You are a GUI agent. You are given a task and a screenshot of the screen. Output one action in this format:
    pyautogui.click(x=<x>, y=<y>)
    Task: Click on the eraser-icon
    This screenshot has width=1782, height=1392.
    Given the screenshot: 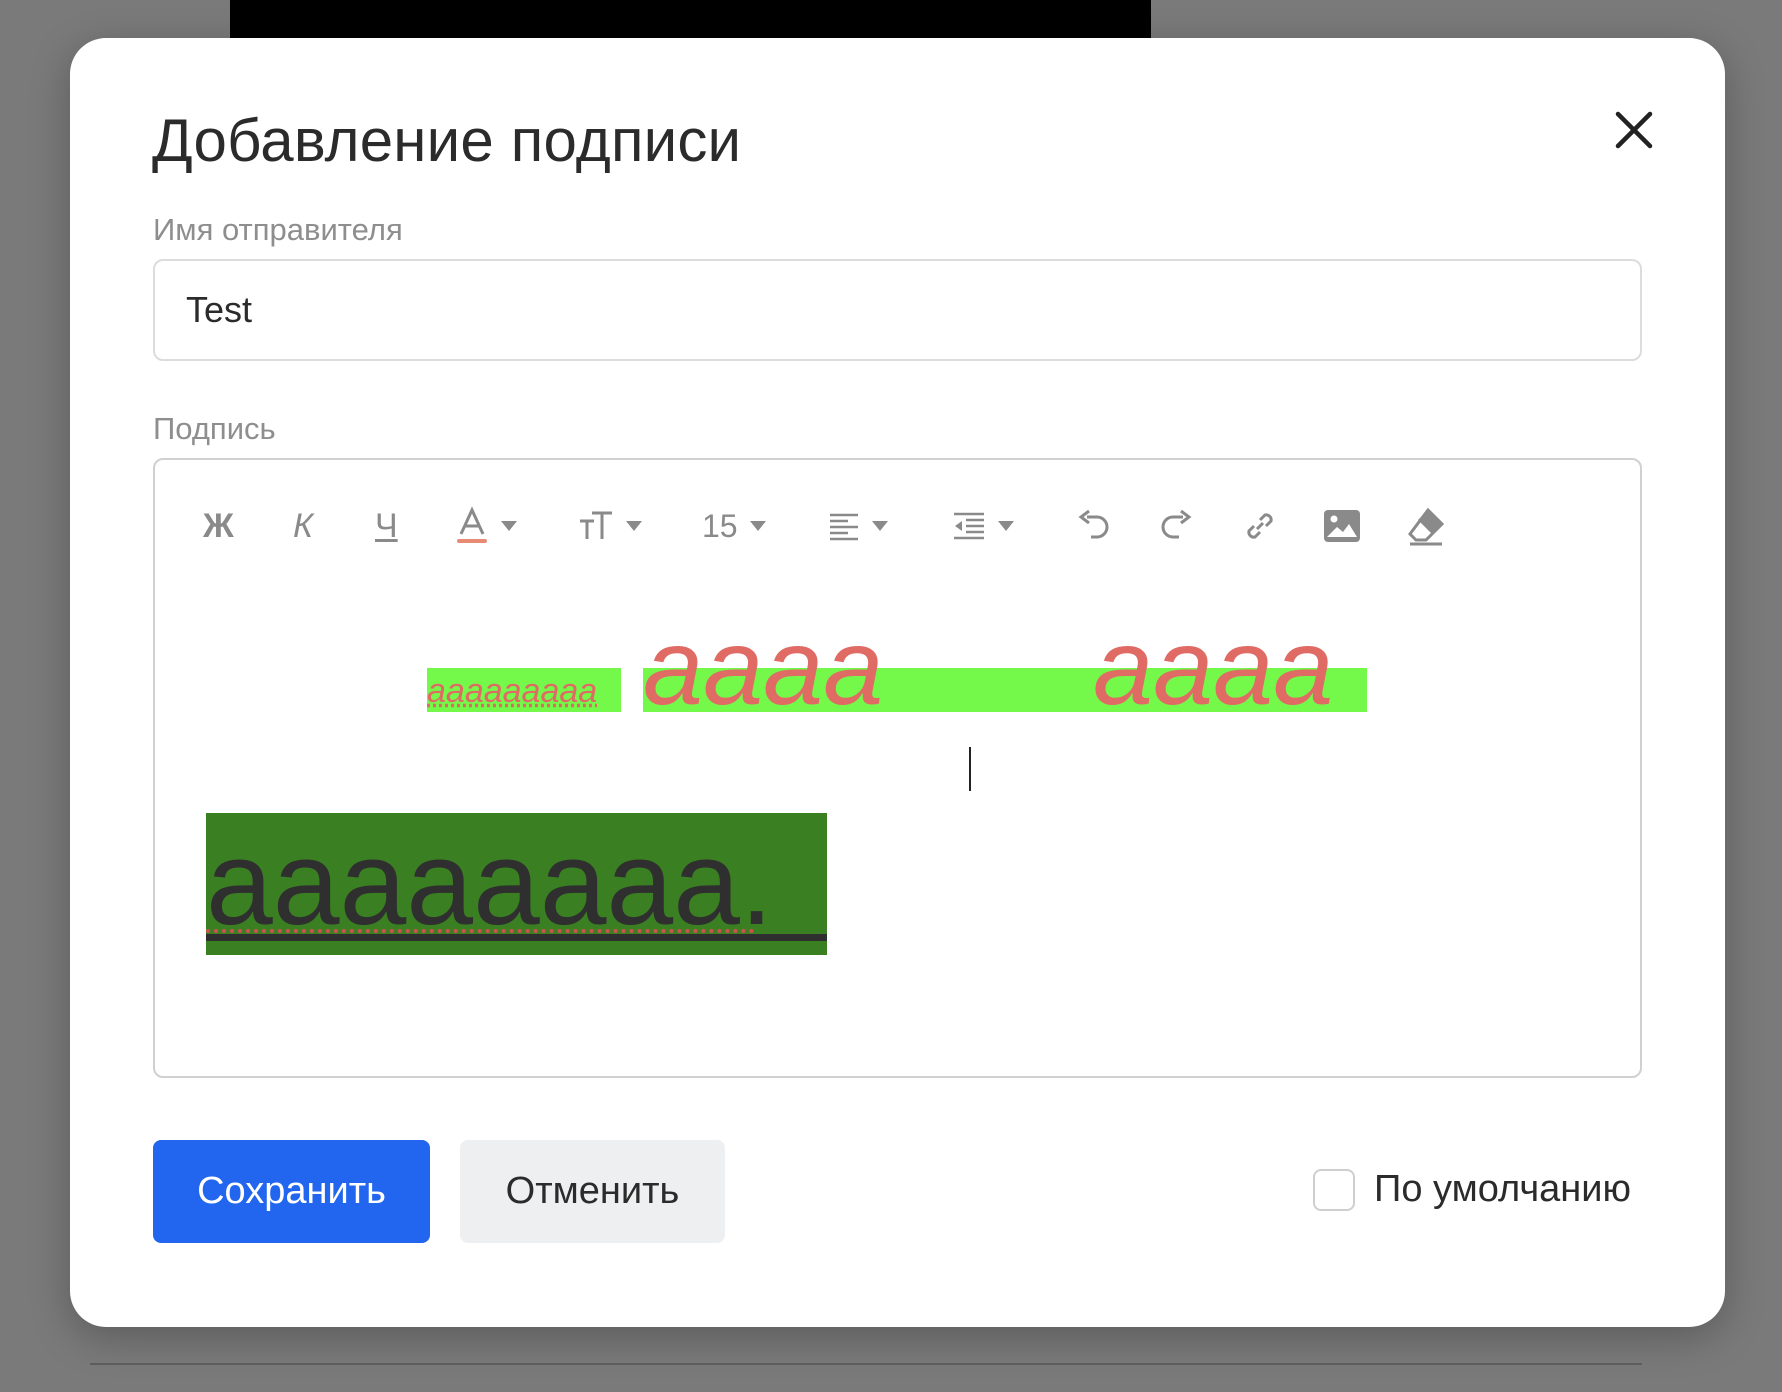 What is the action you would take?
    pyautogui.click(x=1426, y=526)
    